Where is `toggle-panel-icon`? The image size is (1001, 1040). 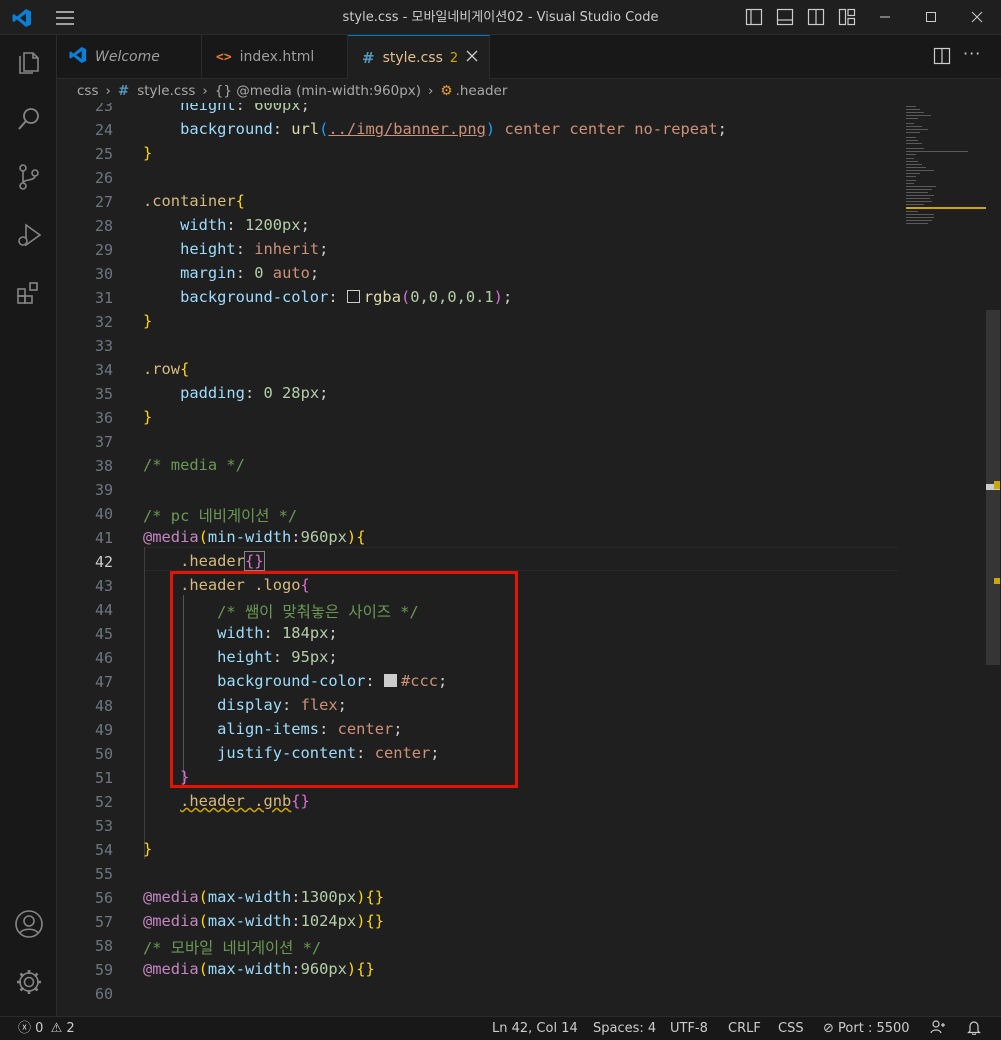 toggle-panel-icon is located at coordinates (786, 18).